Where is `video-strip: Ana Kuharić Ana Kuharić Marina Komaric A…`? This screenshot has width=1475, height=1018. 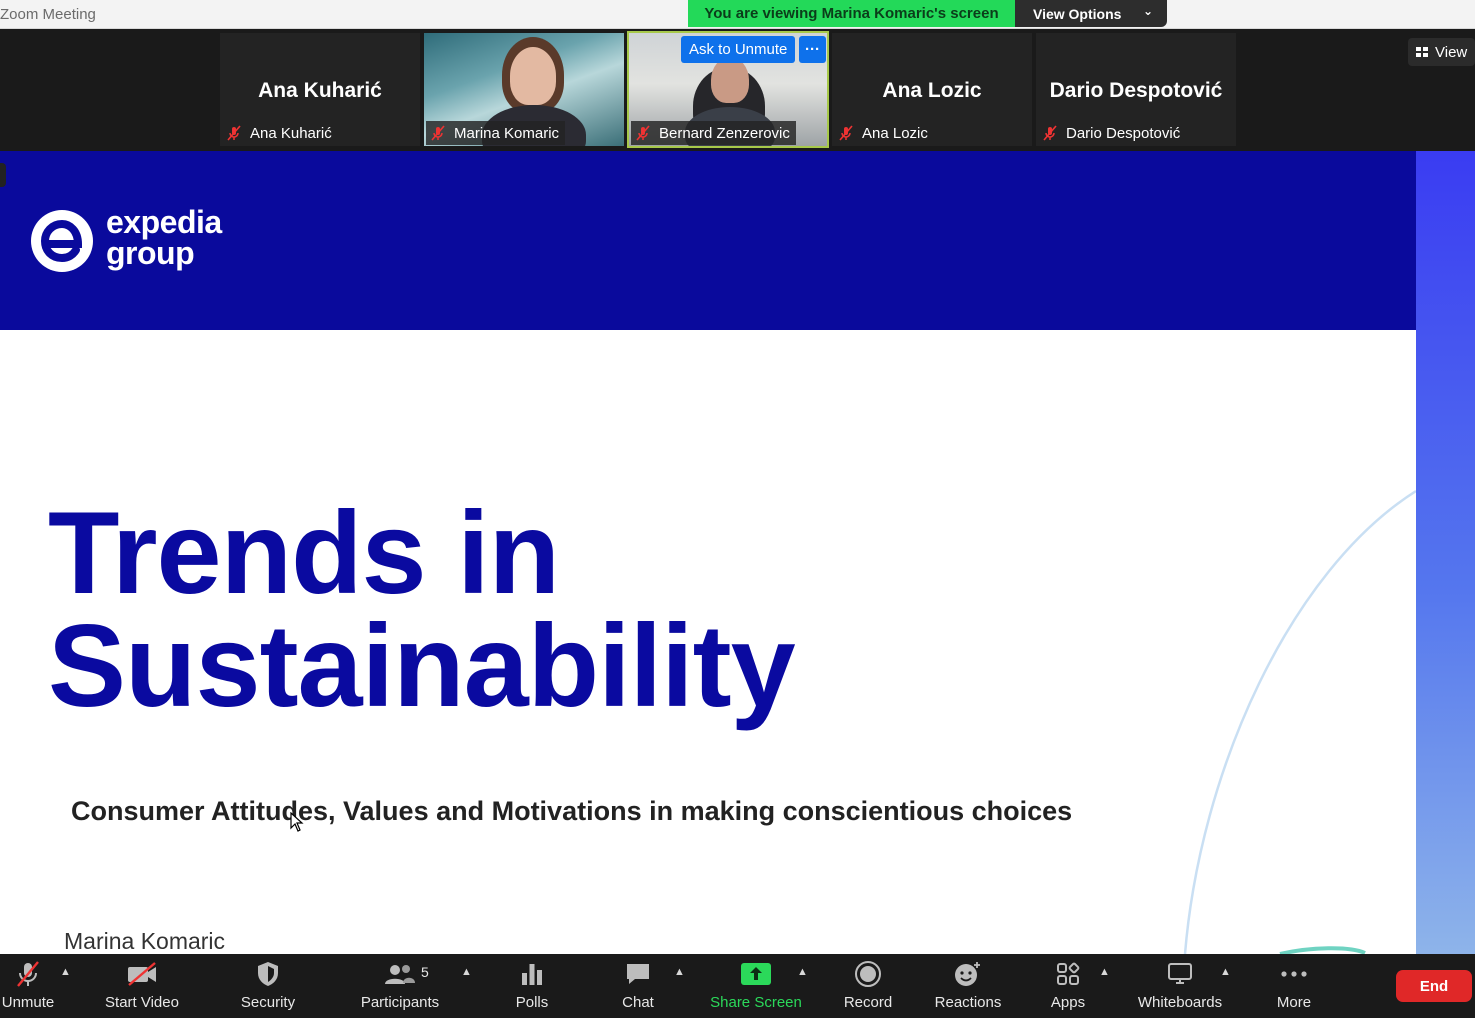 video-strip: Ana Kuharić Ana Kuharić Marina Komaric A… is located at coordinates (737, 90).